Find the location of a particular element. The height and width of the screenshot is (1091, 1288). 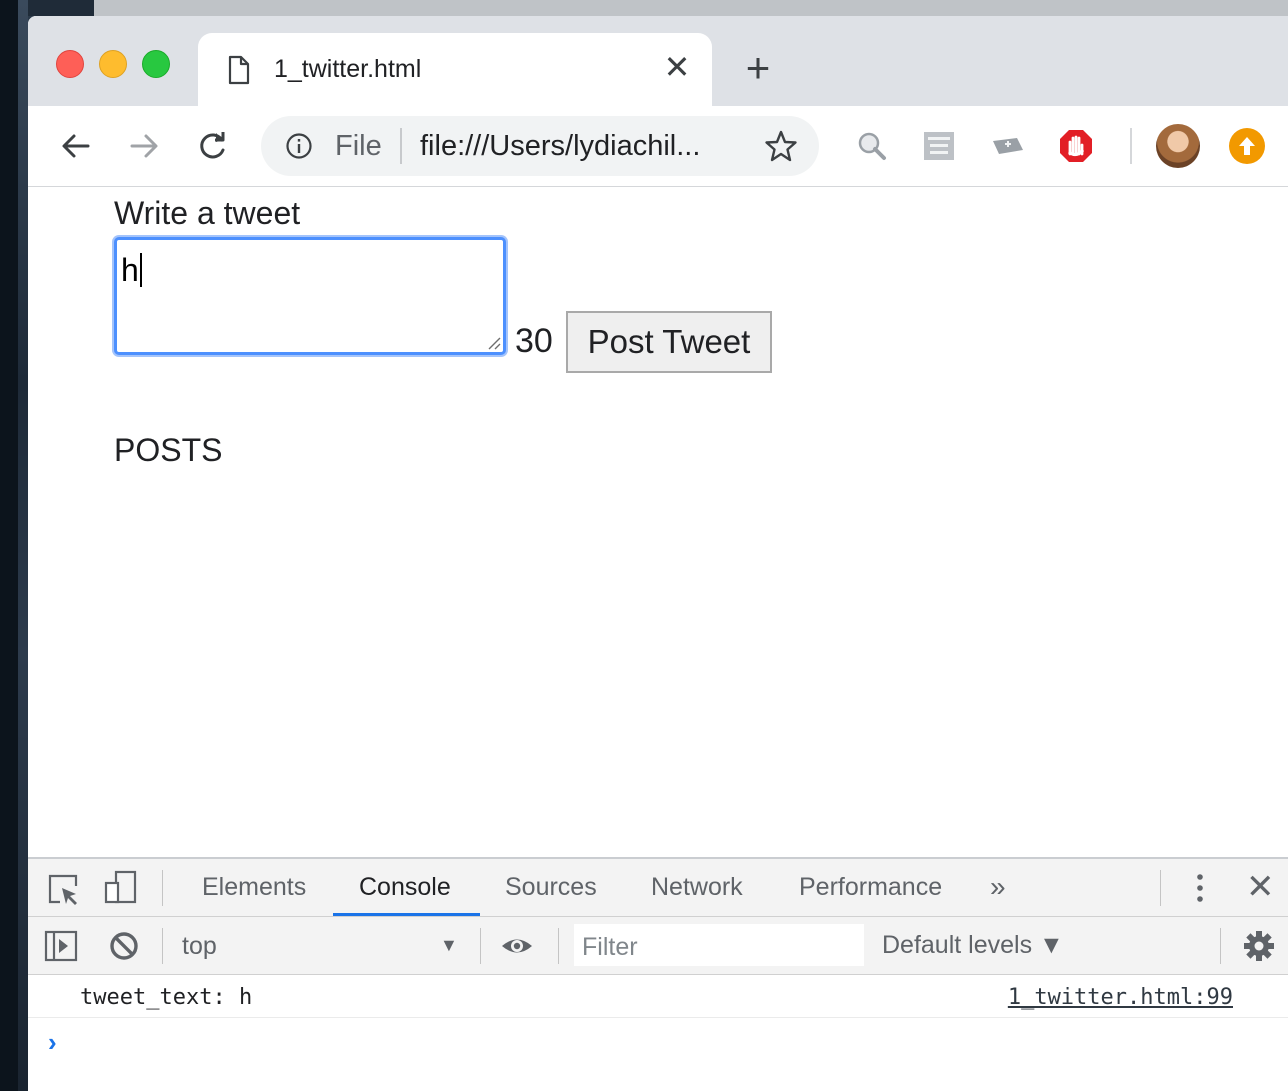

tweet-textarea-value: h is located at coordinates (131, 270).